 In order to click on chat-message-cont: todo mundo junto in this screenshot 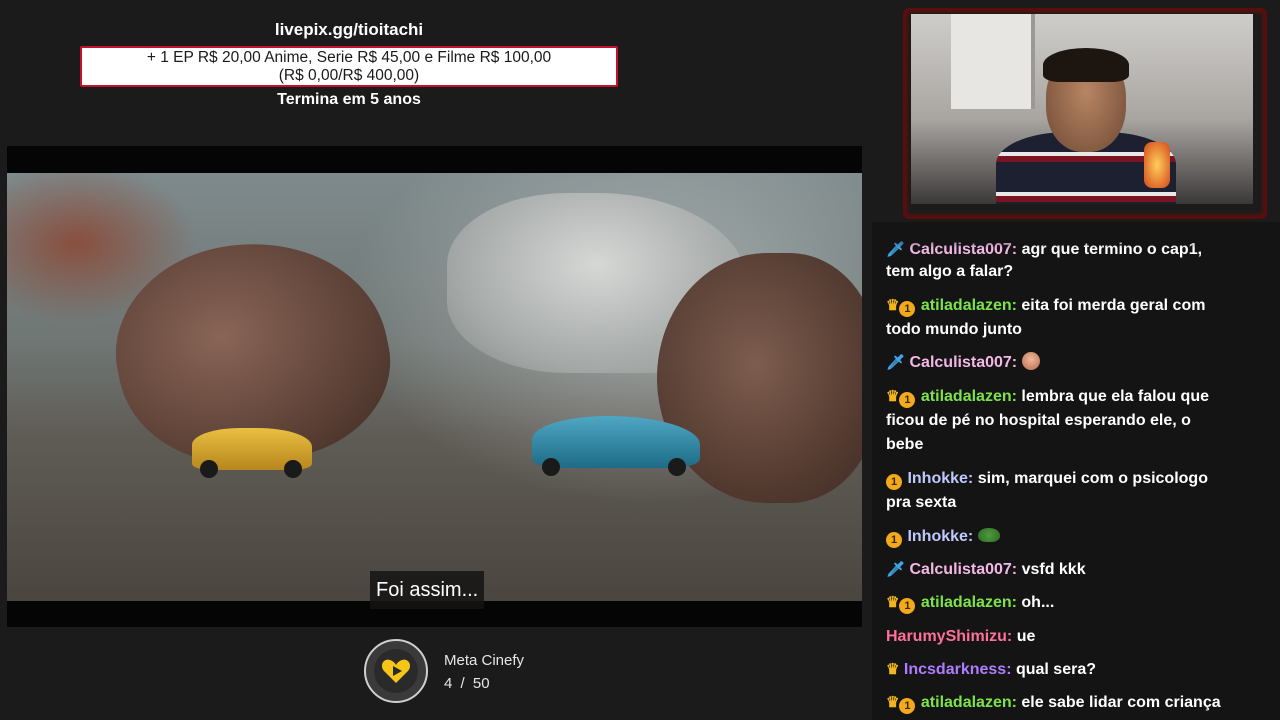, I will do `click(1076, 330)`.